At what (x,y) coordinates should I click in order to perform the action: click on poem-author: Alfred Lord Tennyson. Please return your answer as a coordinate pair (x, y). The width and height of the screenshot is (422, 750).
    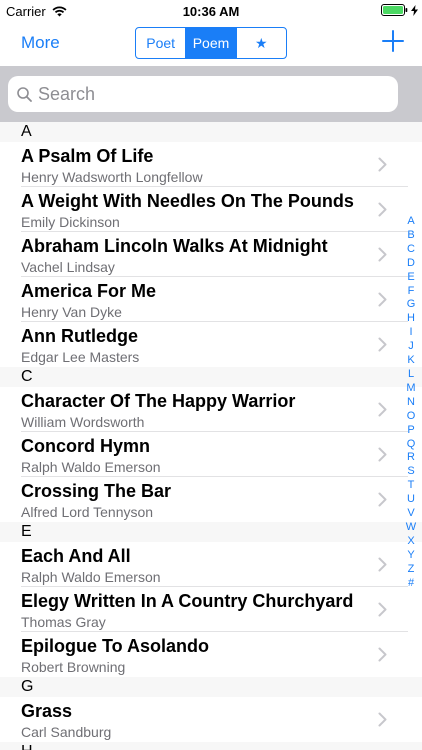
    Looking at the image, I should click on (87, 512).